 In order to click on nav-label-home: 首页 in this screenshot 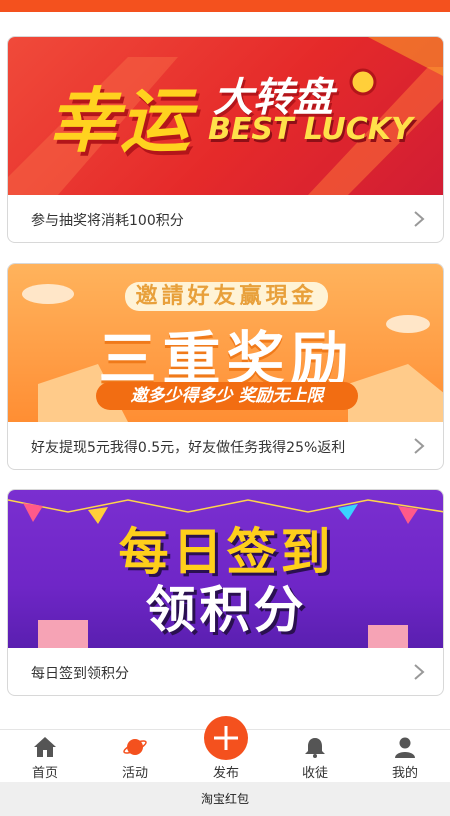, I will do `click(44, 773)`.